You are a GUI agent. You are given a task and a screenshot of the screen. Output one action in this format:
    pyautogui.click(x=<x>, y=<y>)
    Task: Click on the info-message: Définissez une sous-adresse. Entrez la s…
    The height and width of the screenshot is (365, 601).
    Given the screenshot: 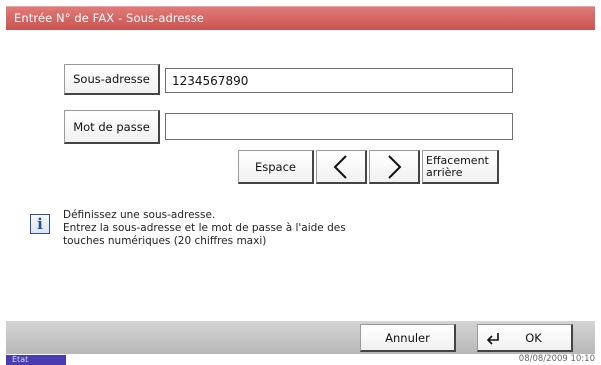 What is the action you would take?
    pyautogui.click(x=228, y=228)
    